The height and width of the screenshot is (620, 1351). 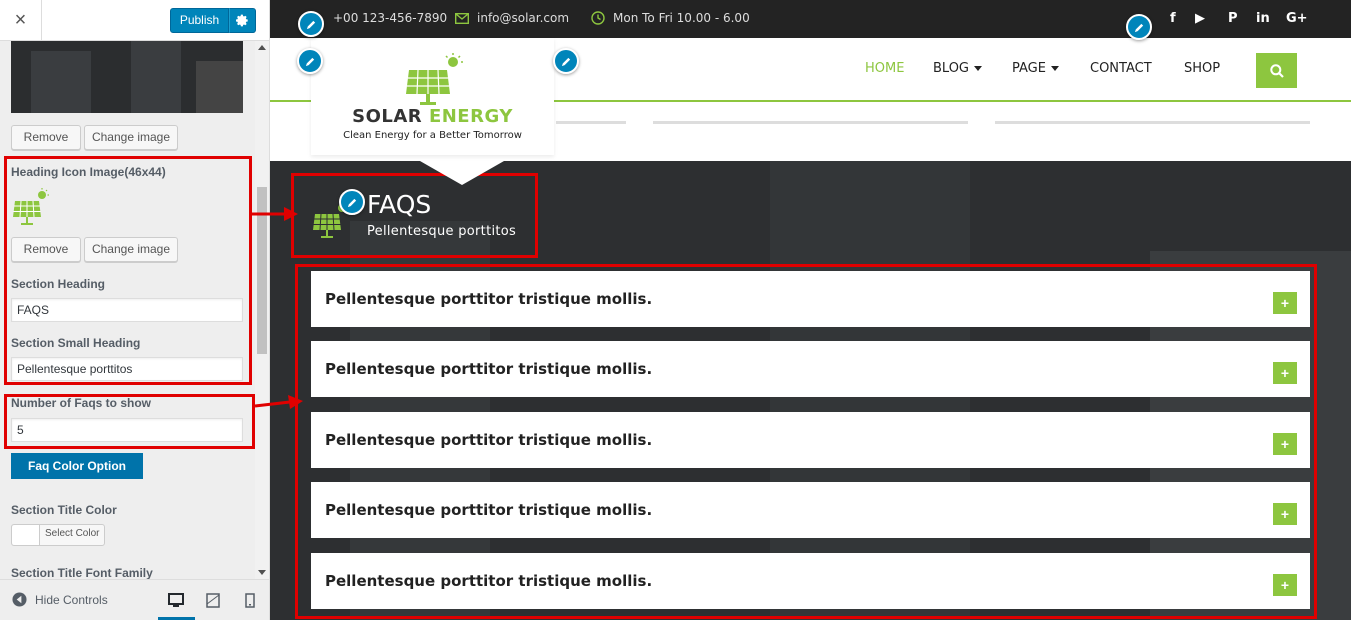 What do you see at coordinates (81, 403) in the screenshot?
I see `num-faqs-label: Number of Faqs to show` at bounding box center [81, 403].